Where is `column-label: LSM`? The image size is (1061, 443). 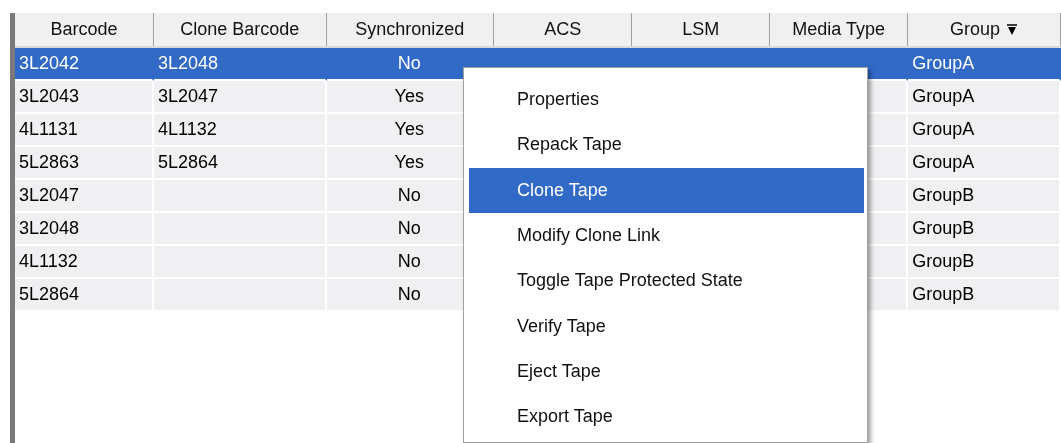
column-label: LSM is located at coordinates (701, 29).